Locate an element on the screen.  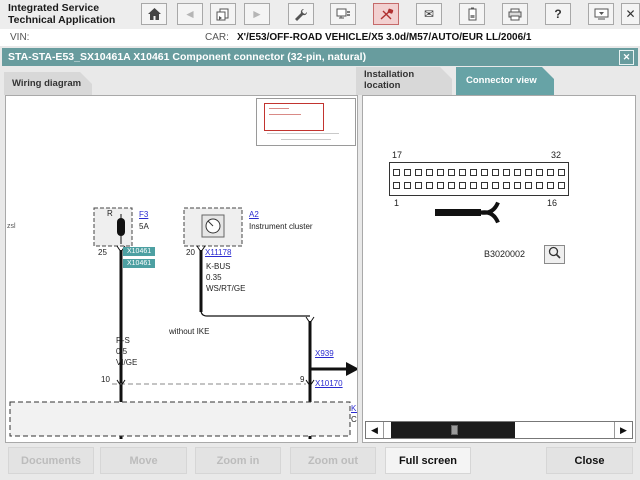
pin-row-lower is located at coordinates (479, 185).